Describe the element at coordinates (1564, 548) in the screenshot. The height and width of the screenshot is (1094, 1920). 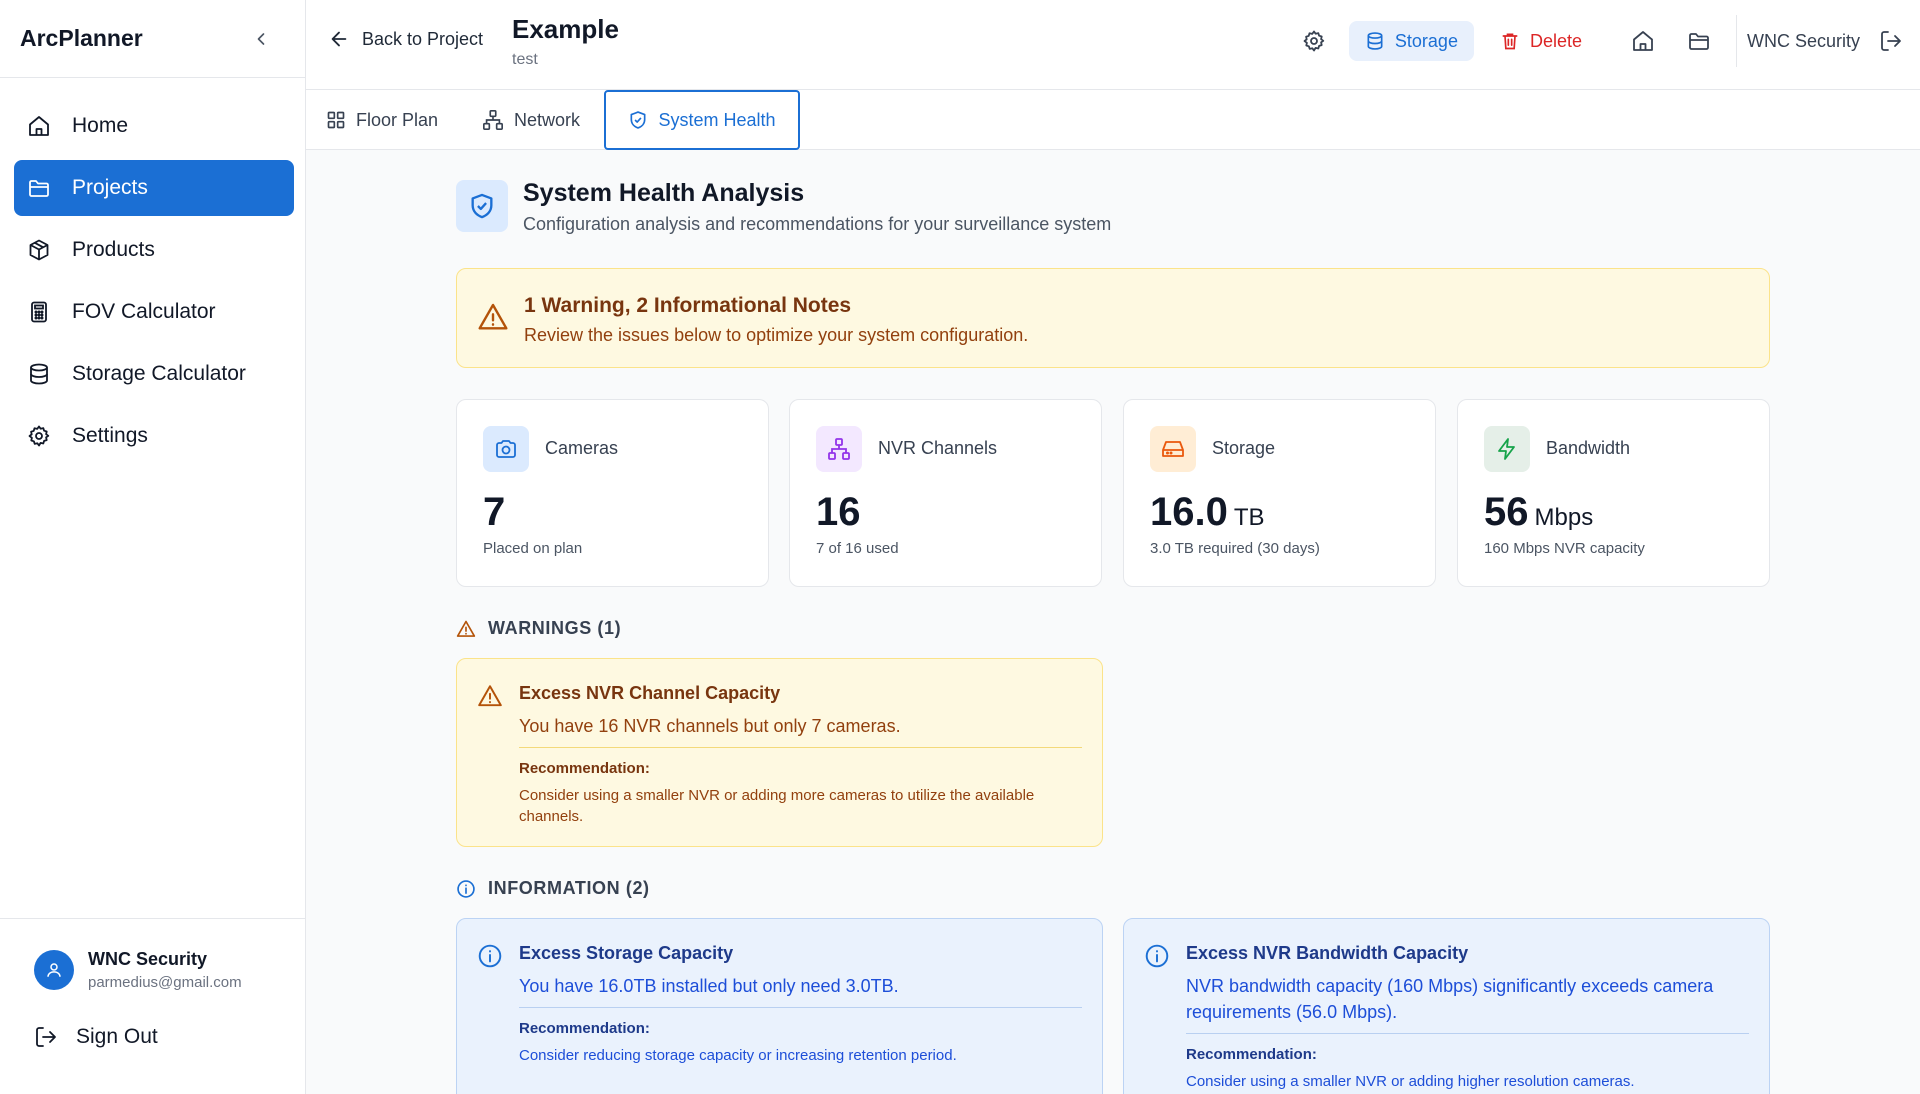
I see `card-subtext: 160 Mbps NVR capacity` at that location.